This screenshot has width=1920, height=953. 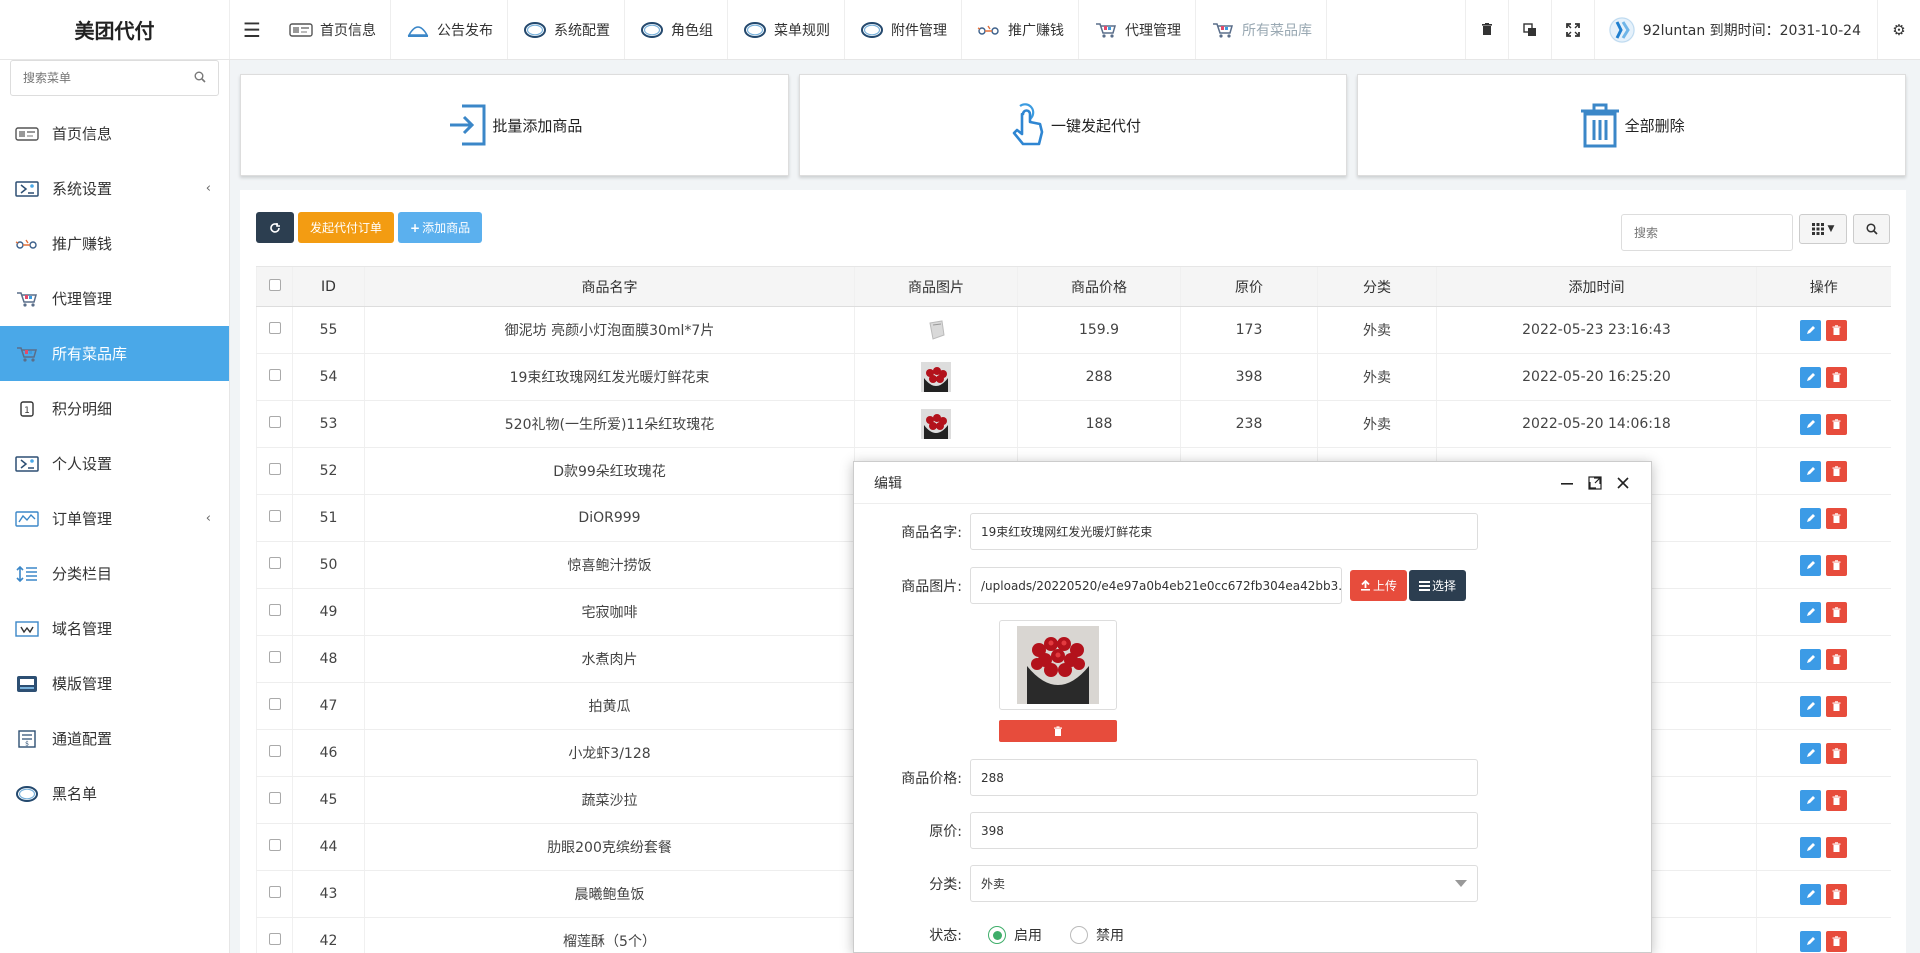 What do you see at coordinates (449, 29) in the screenshot?
I see `topnav-item-1: 公告发布` at bounding box center [449, 29].